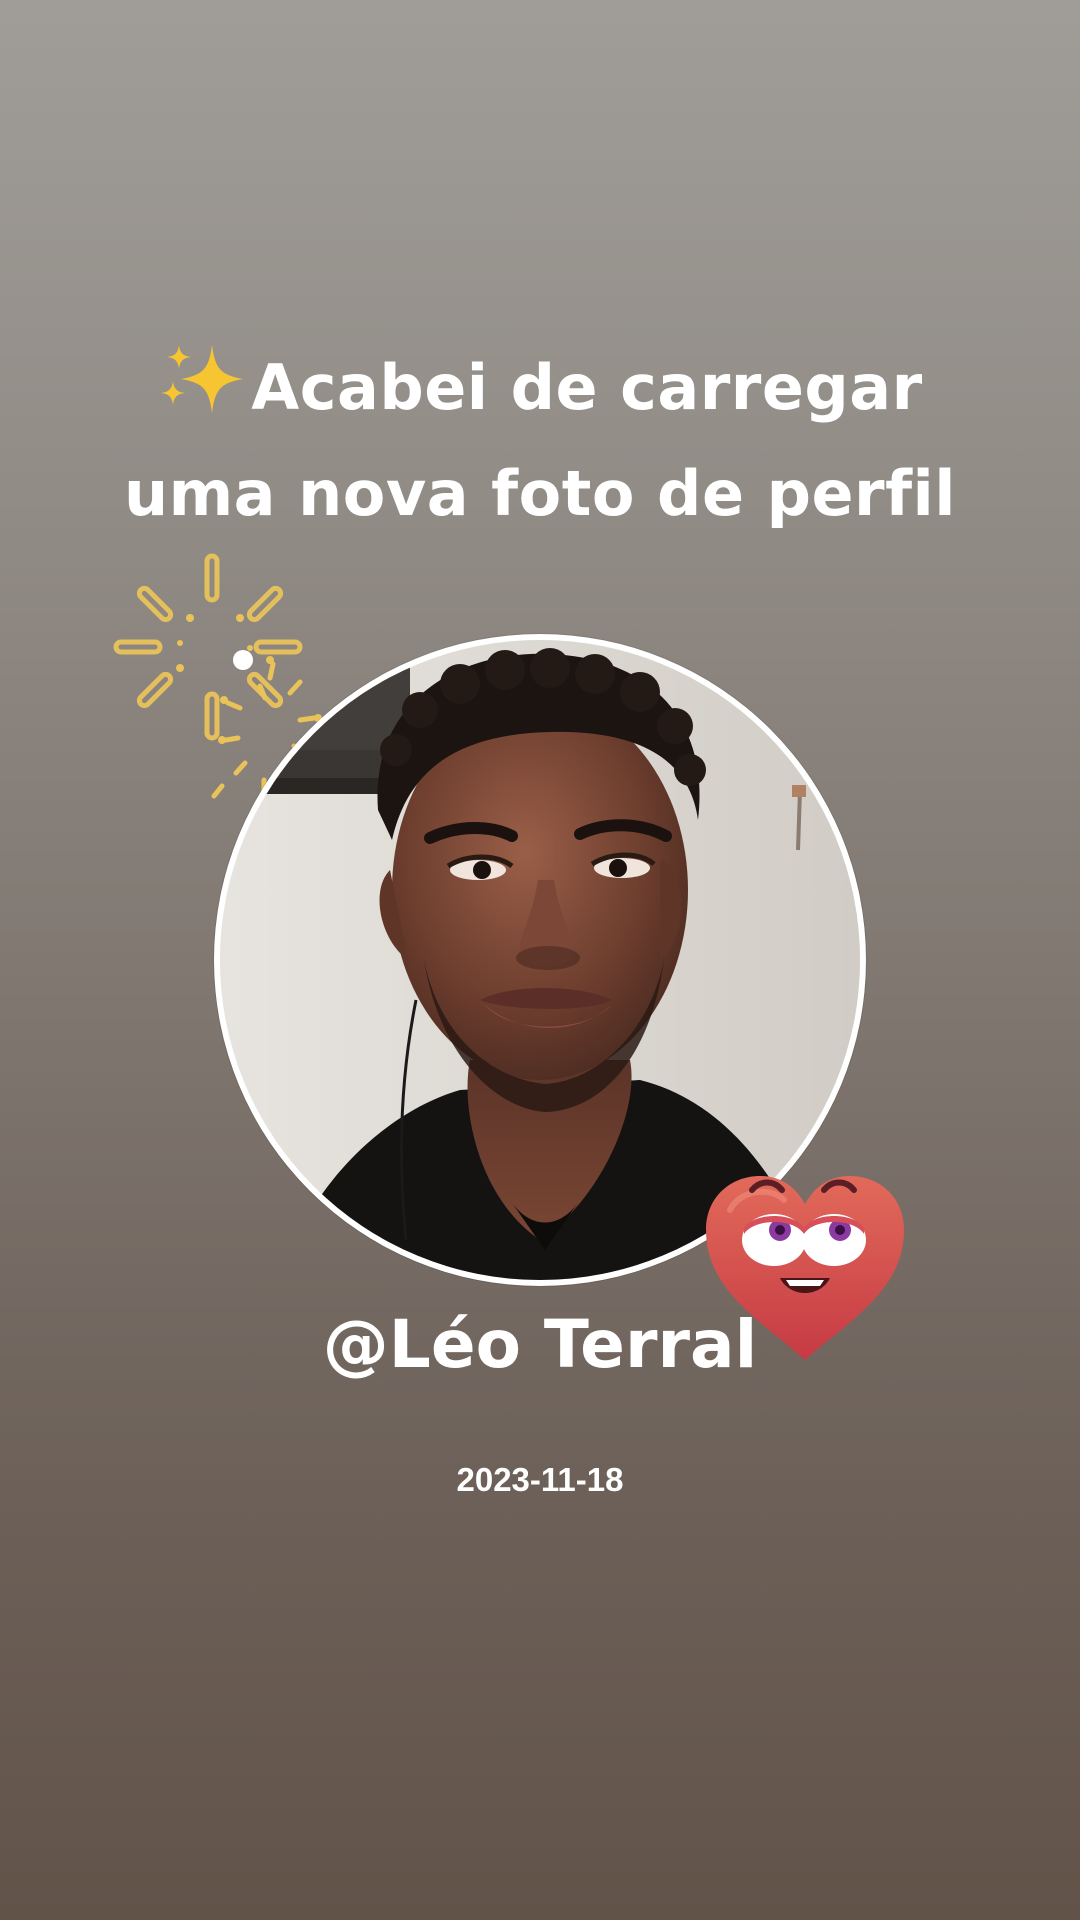  What do you see at coordinates (202, 393) in the screenshot?
I see `sparkles-icon` at bounding box center [202, 393].